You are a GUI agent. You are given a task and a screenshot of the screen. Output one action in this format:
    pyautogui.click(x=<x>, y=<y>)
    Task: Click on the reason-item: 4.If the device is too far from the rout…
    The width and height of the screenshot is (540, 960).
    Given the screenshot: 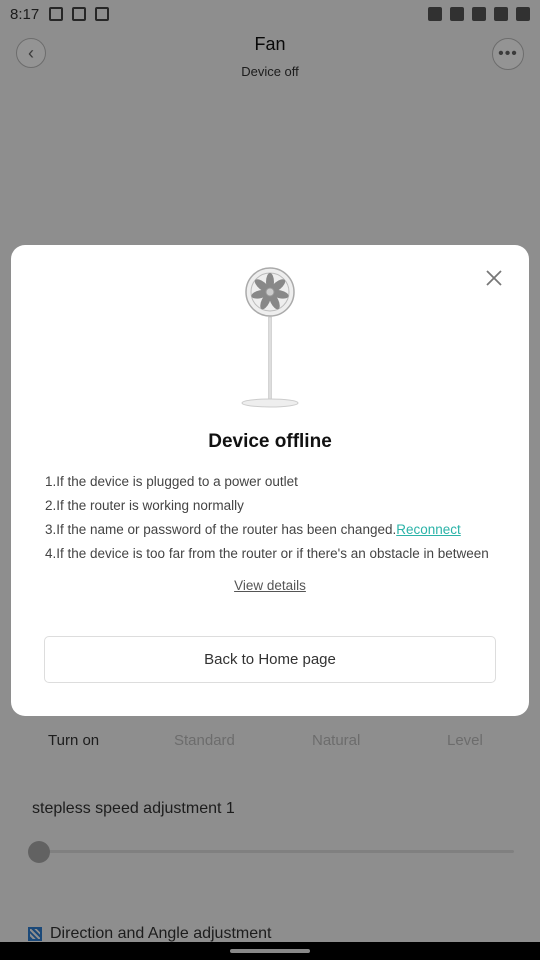 What is the action you would take?
    pyautogui.click(x=267, y=553)
    